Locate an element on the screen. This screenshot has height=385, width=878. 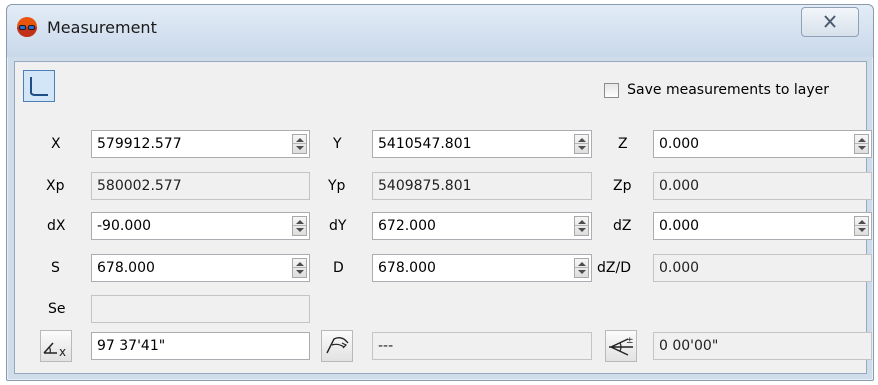
dx-label: dX is located at coordinates (56, 226).